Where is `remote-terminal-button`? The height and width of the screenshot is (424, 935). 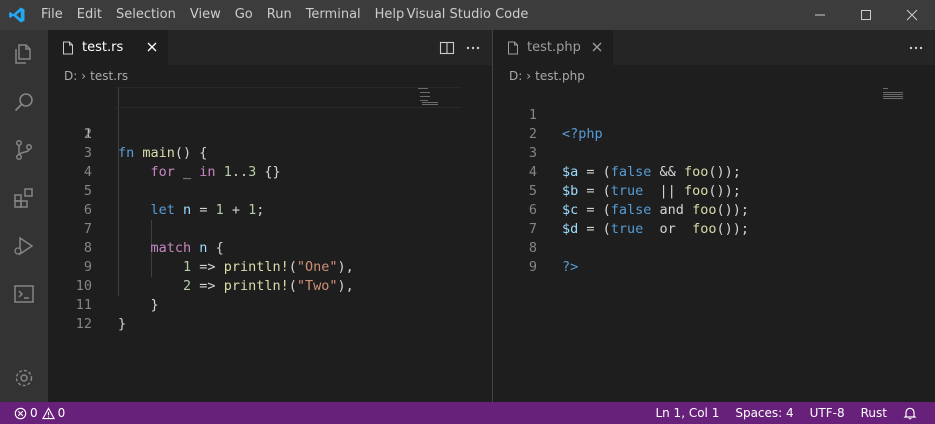 remote-terminal-button is located at coordinates (24, 294).